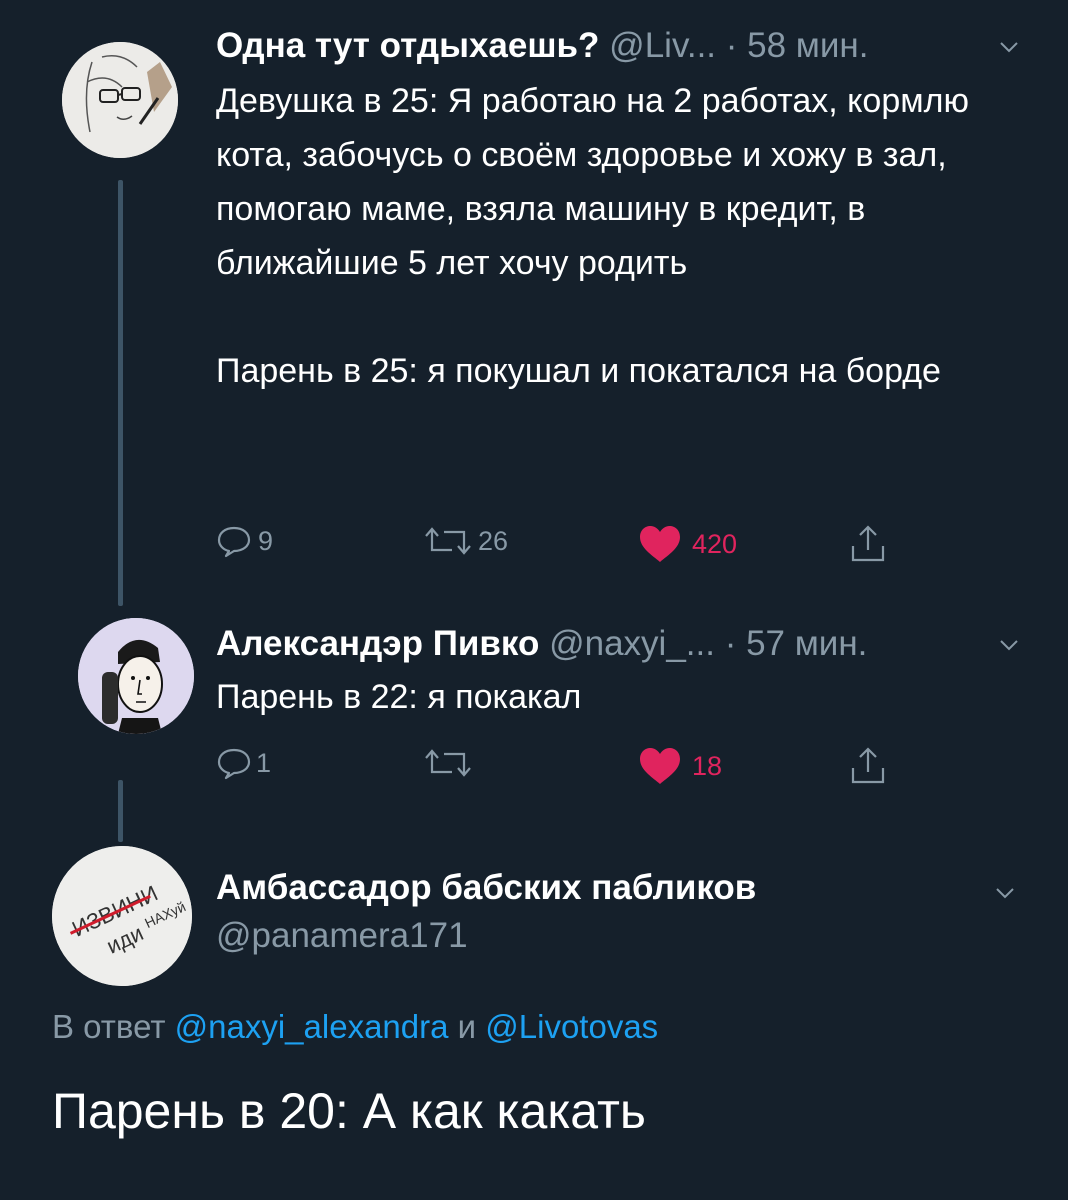  I want to click on reply-and: и, so click(467, 1026).